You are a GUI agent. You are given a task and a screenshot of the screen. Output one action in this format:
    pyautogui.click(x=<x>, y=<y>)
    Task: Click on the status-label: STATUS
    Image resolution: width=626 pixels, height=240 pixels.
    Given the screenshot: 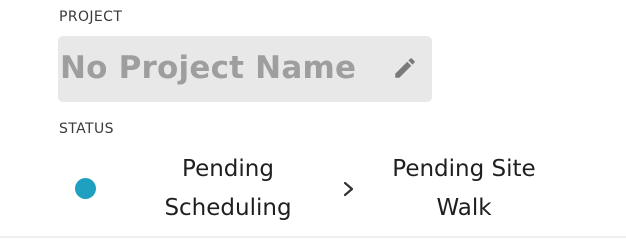 What is the action you would take?
    pyautogui.click(x=86, y=129)
    